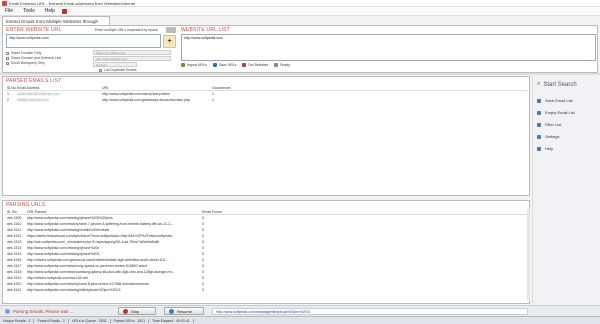  I want to click on same-domain-option: Same Domain Only, so click(23, 53).